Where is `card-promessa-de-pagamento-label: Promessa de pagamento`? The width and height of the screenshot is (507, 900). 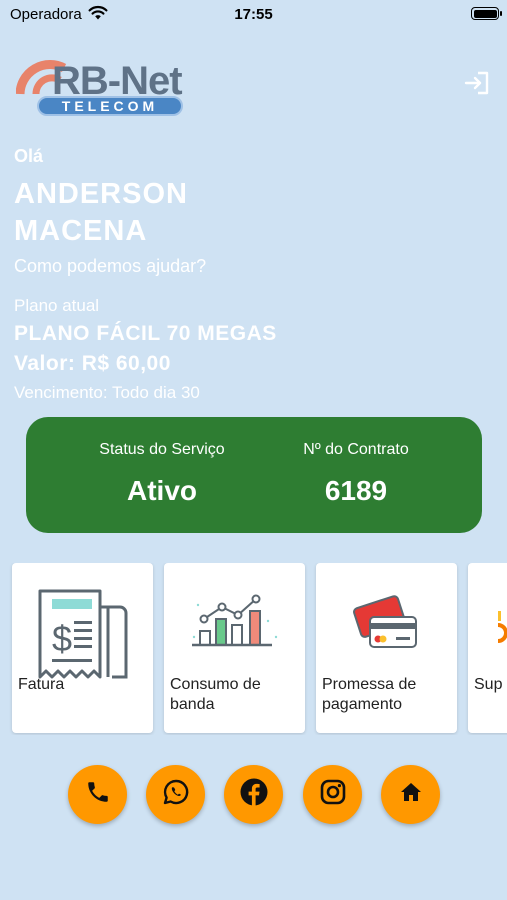
card-promessa-de-pagamento-label: Promessa de pagamento is located at coordinates (369, 694).